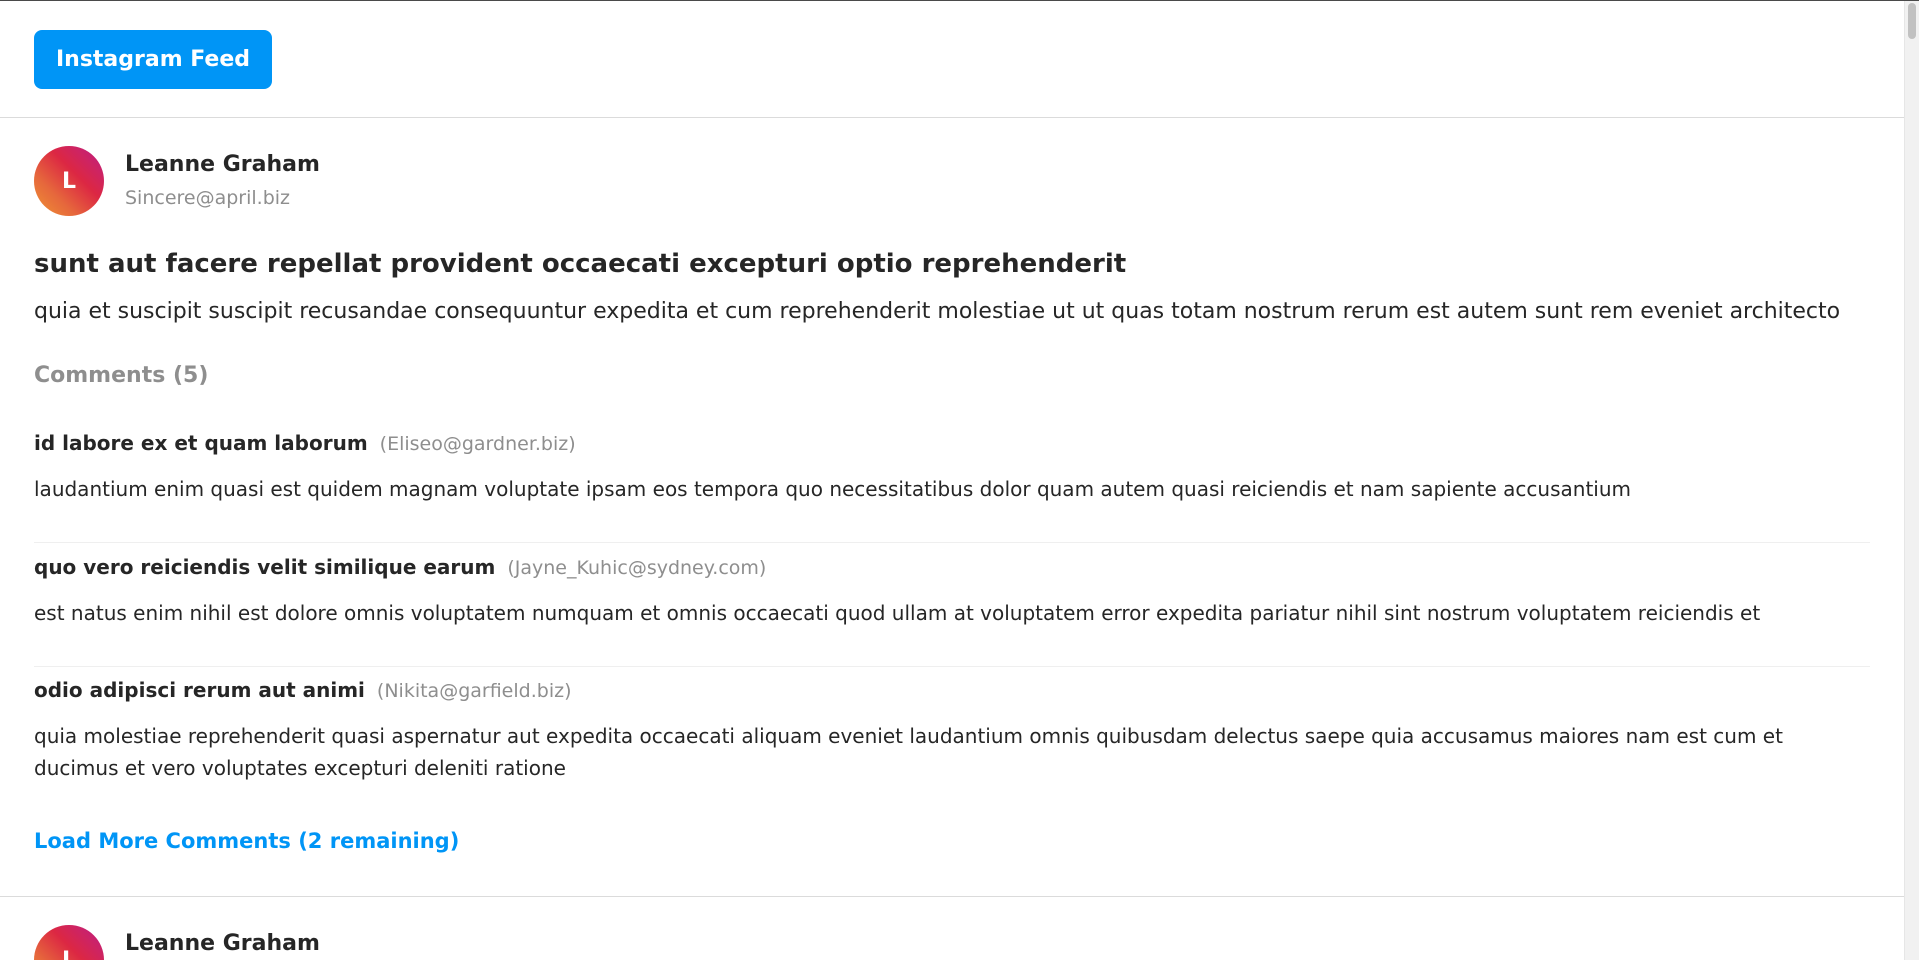 Image resolution: width=1919 pixels, height=960 pixels. What do you see at coordinates (952, 929) in the screenshot?
I see `post-card: L Leanne Graham` at bounding box center [952, 929].